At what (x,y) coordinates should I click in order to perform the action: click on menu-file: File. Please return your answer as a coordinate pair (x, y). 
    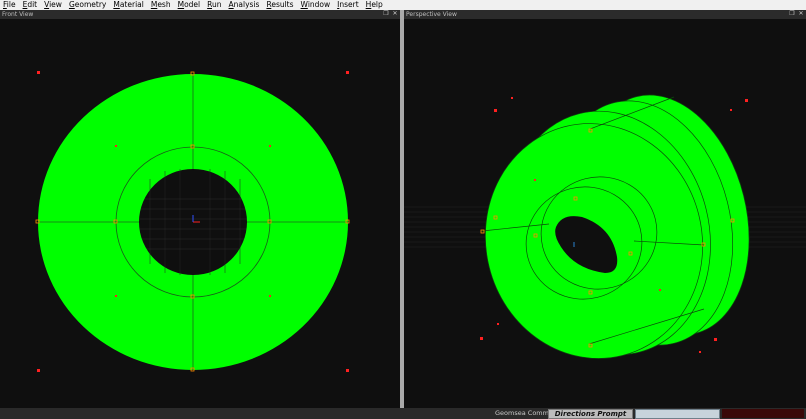
    Looking at the image, I should click on (10, 5).